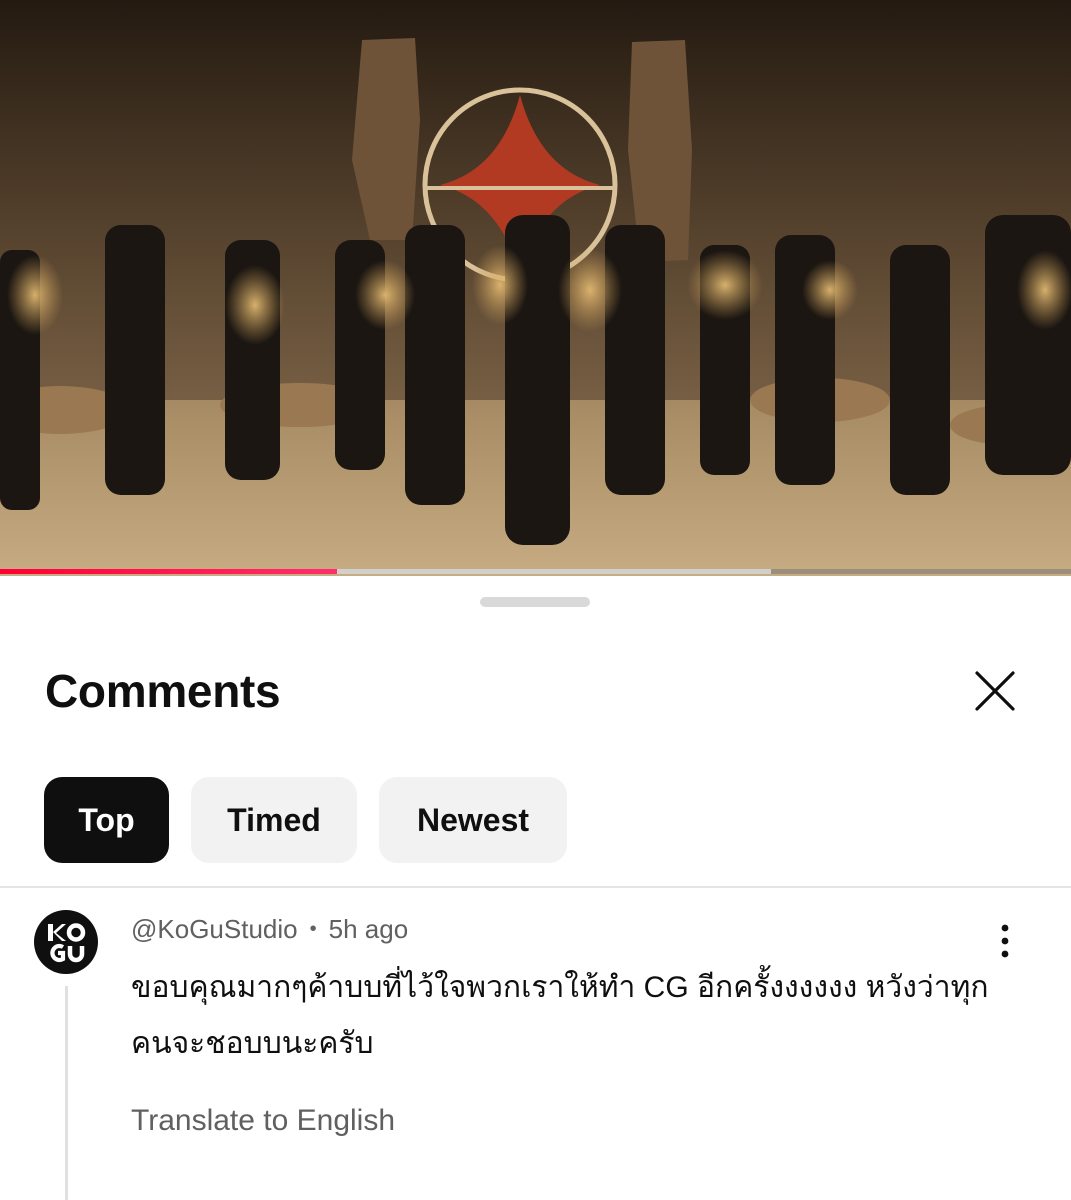  I want to click on chip-newest: Newest, so click(473, 820).